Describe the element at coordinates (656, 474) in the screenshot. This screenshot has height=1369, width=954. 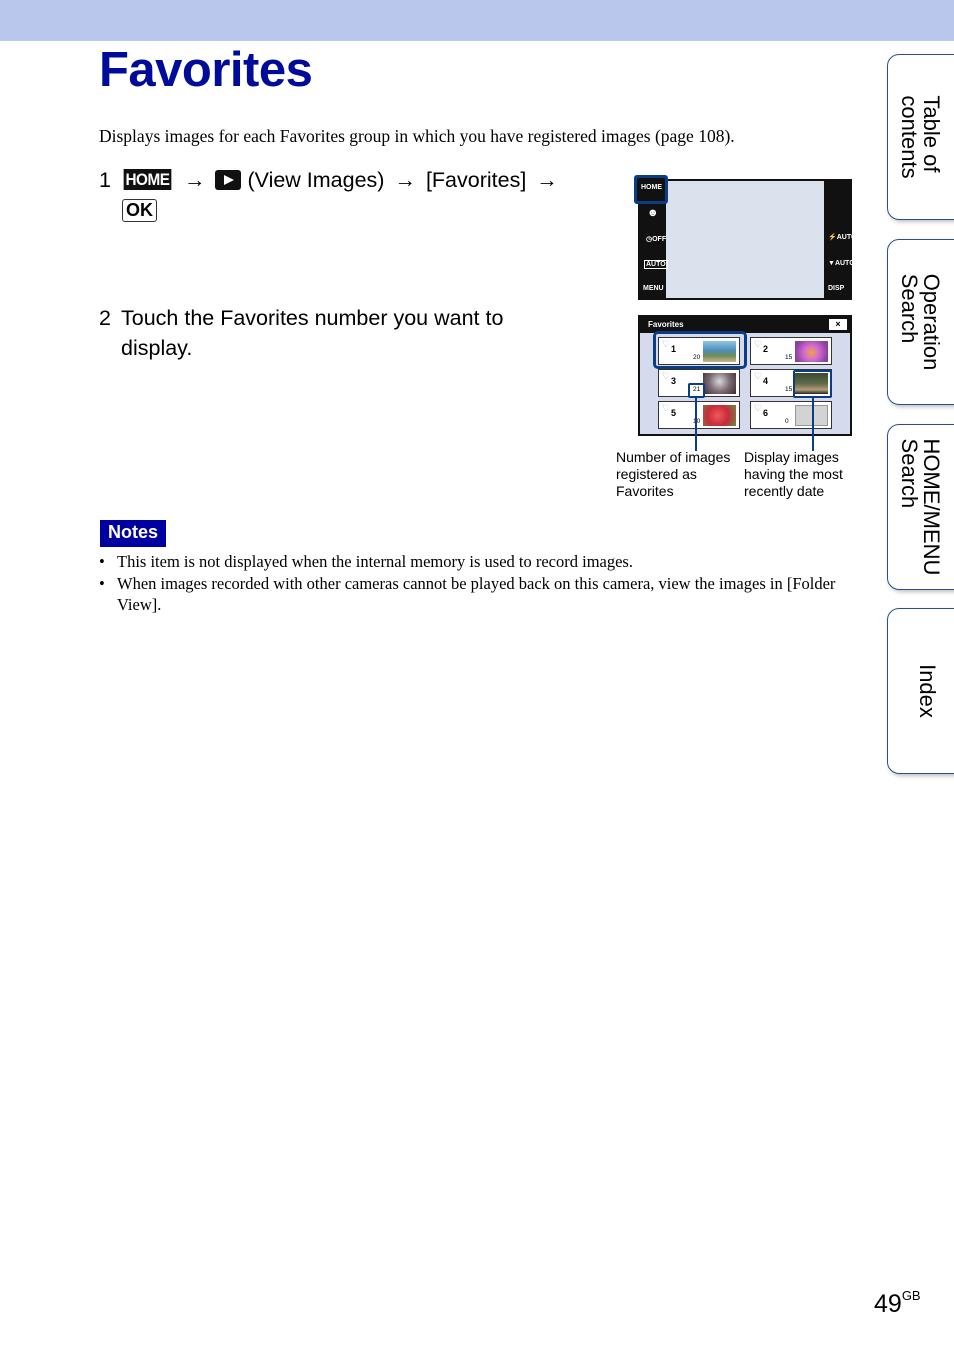
I see `callout-count-line: registered as` at that location.